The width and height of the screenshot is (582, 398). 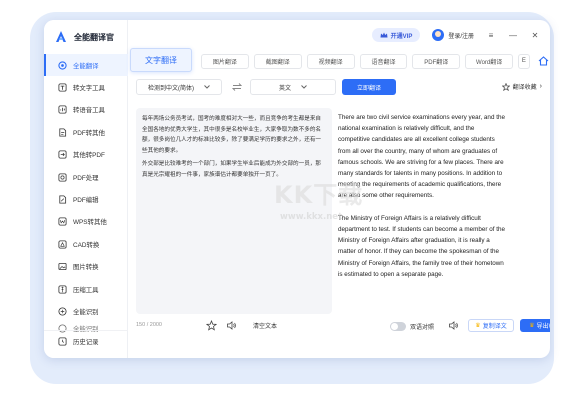 I want to click on favorites-button: 翻译收藏 ›, so click(x=521, y=86).